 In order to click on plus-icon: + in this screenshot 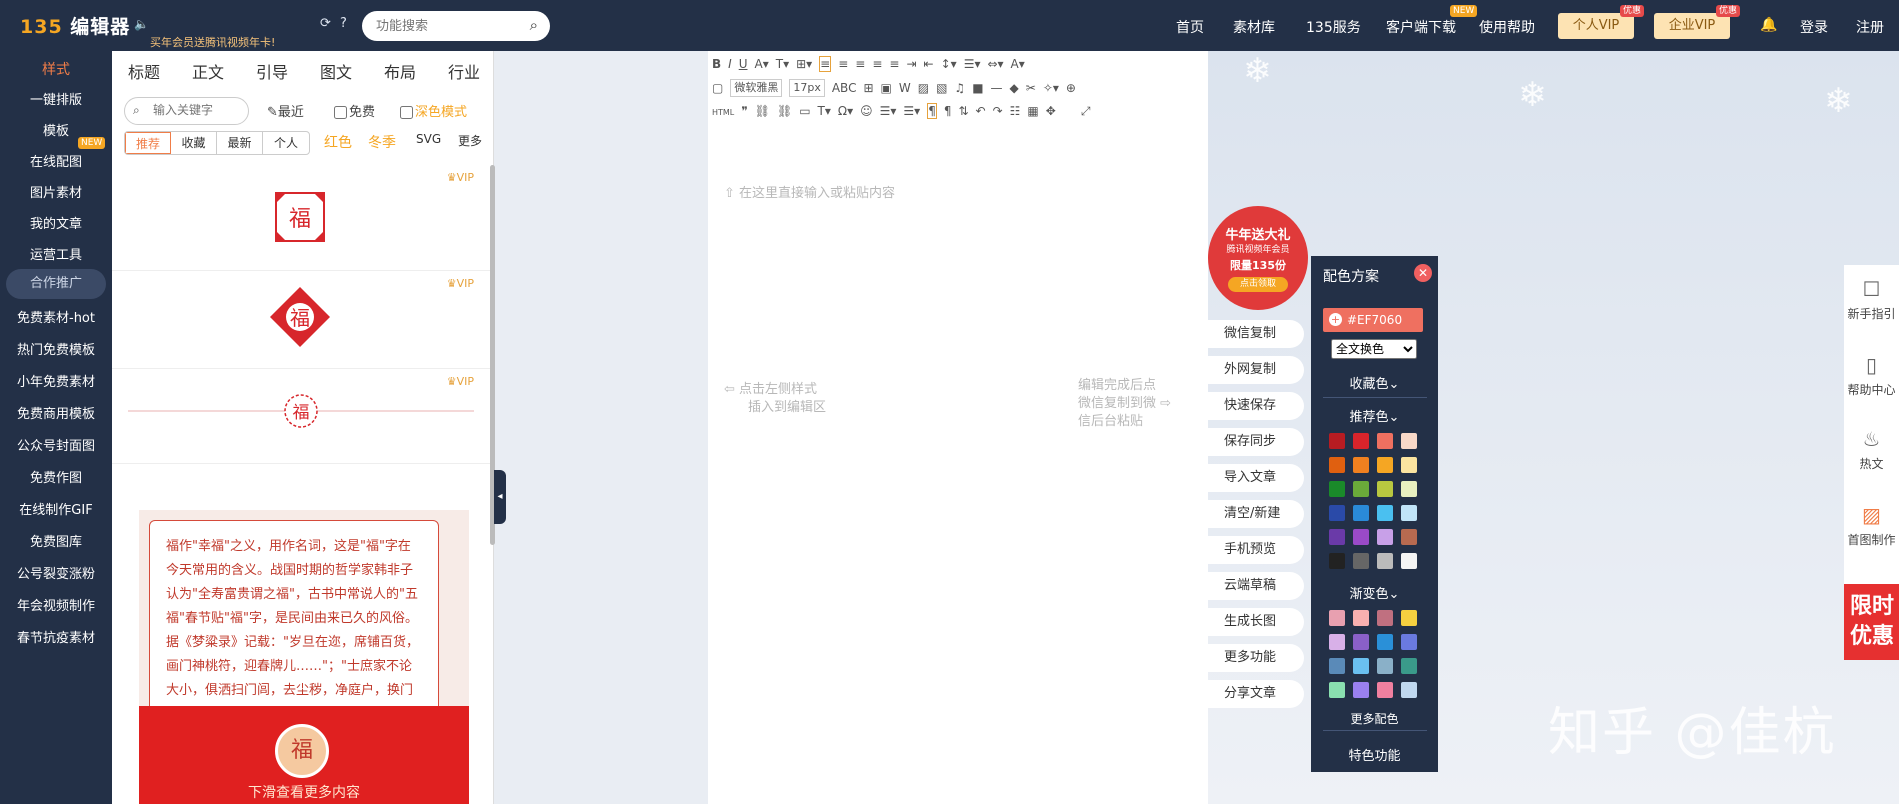, I will do `click(1335, 319)`.